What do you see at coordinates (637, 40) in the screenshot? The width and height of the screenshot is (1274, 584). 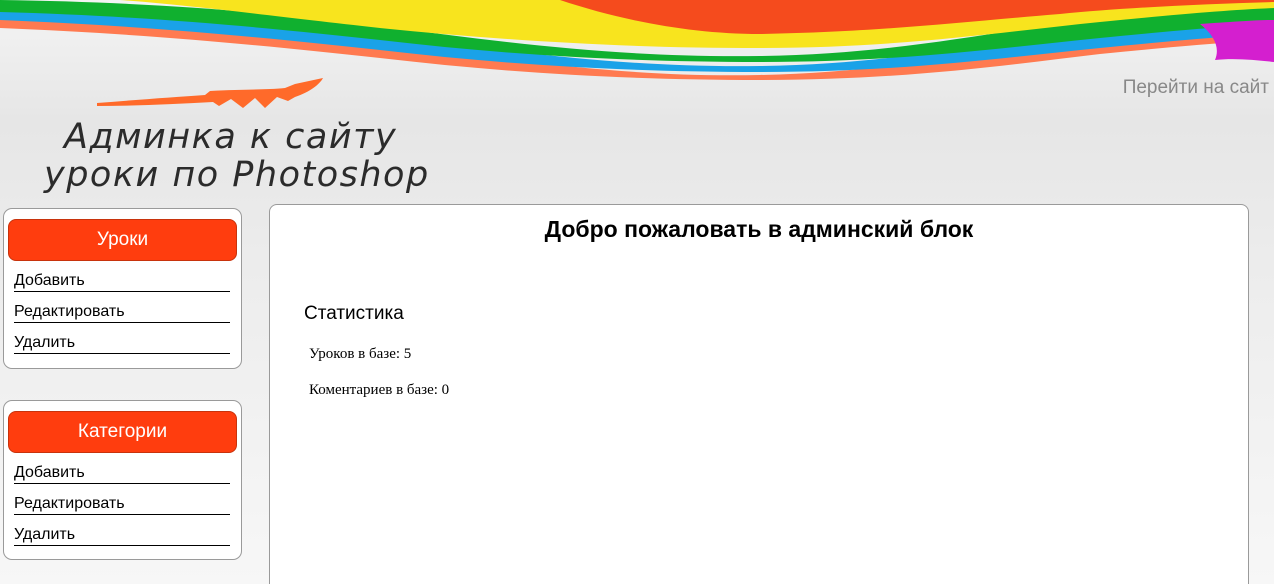 I see `rainbow-header-decoration` at bounding box center [637, 40].